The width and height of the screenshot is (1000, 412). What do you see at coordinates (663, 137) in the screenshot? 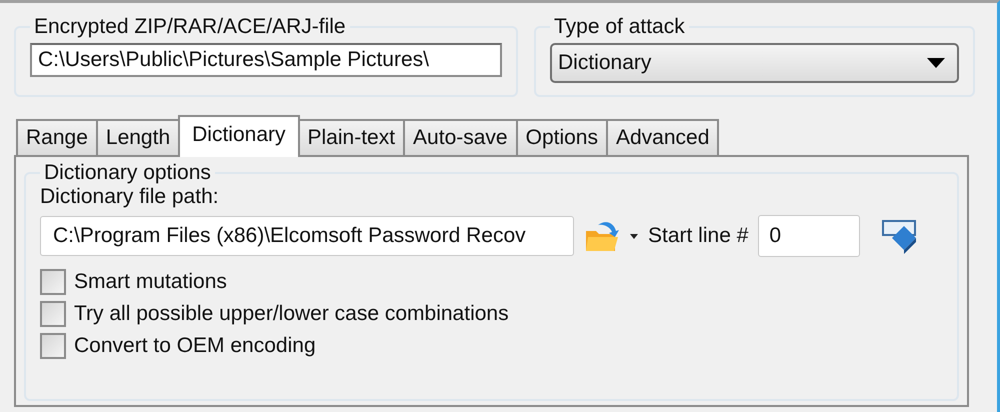
I see `tab: Advanced` at bounding box center [663, 137].